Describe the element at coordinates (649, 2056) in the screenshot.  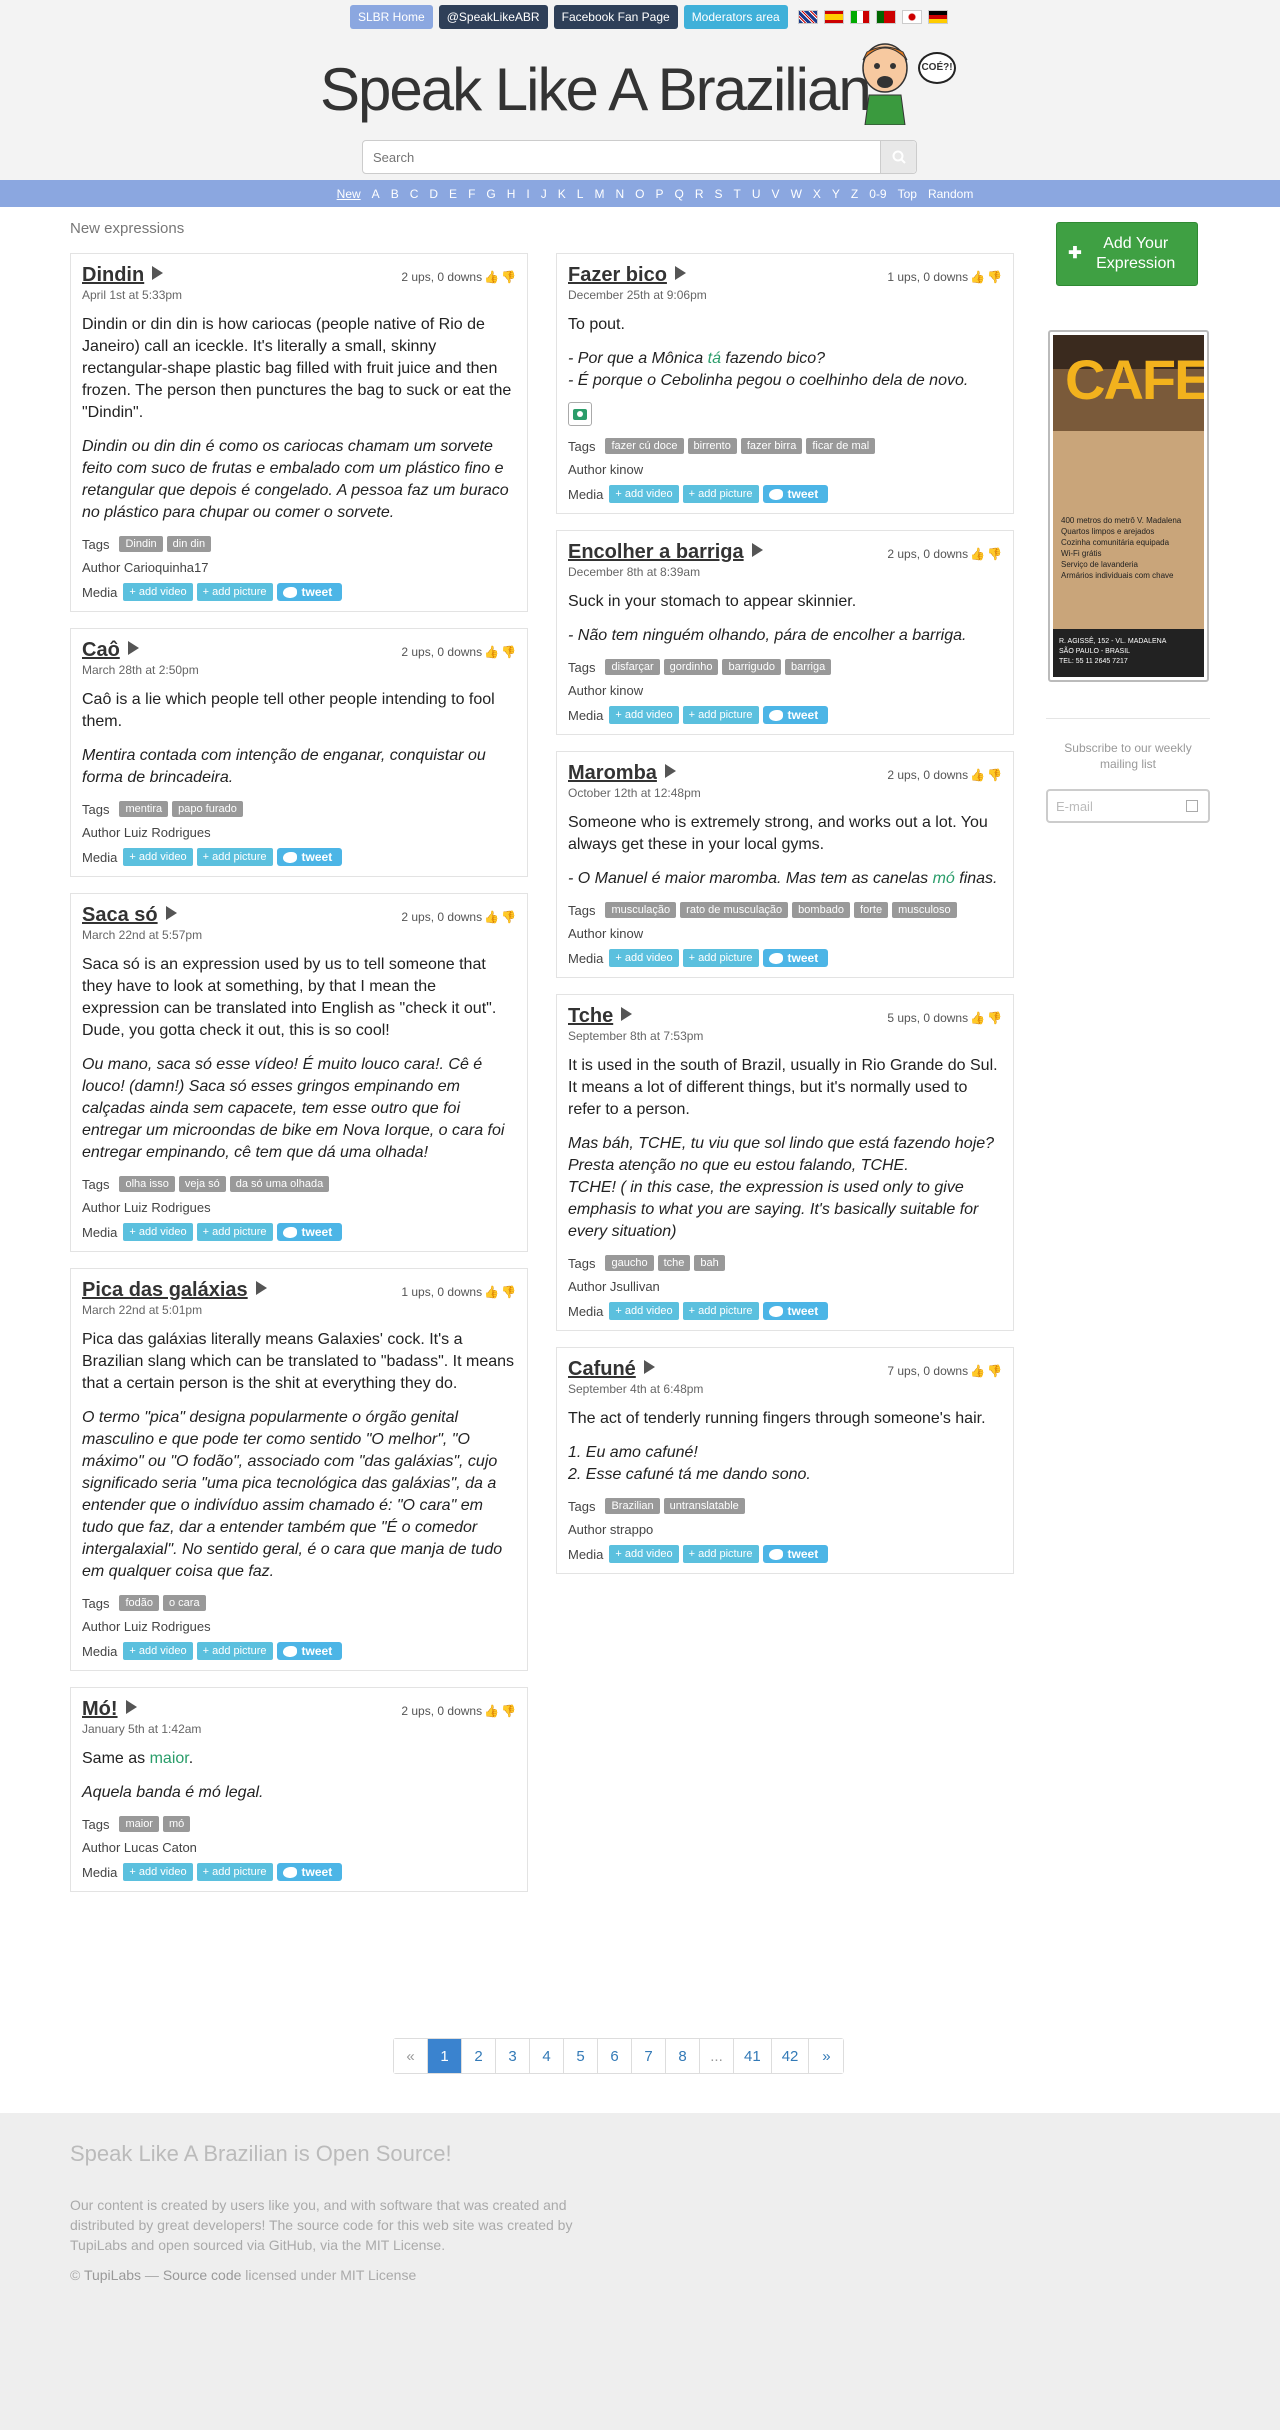
I see `page-link: 7` at that location.